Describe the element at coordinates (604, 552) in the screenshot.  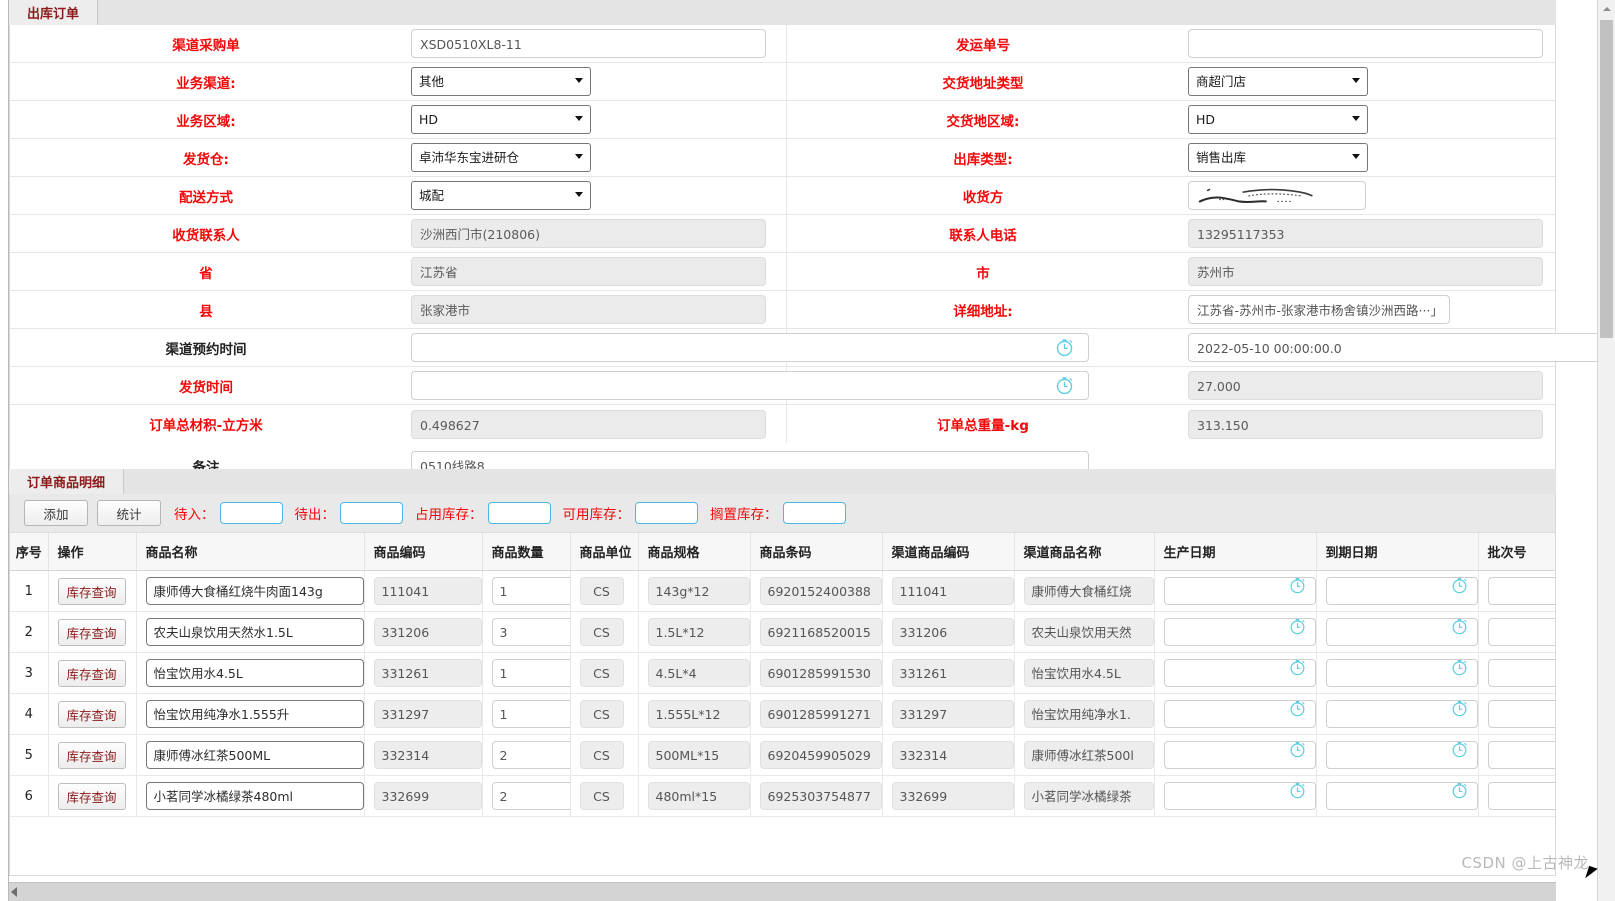
I see `column-header-unit: 商品单位` at that location.